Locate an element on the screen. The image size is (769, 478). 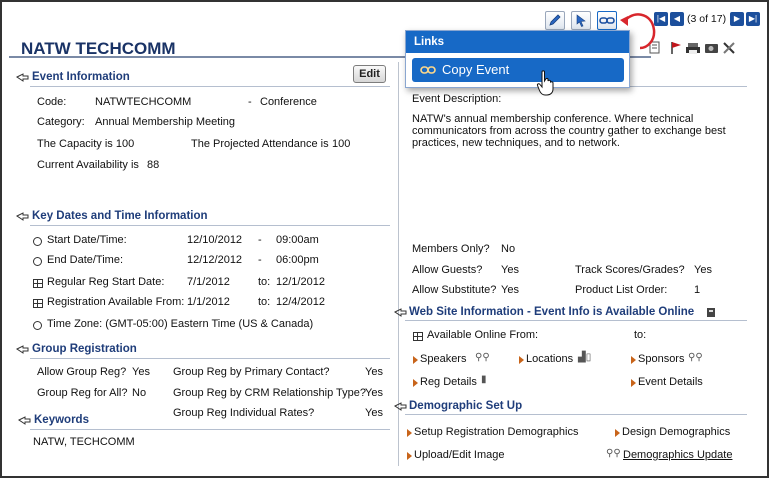
pointer-icon is located at coordinates (581, 20).